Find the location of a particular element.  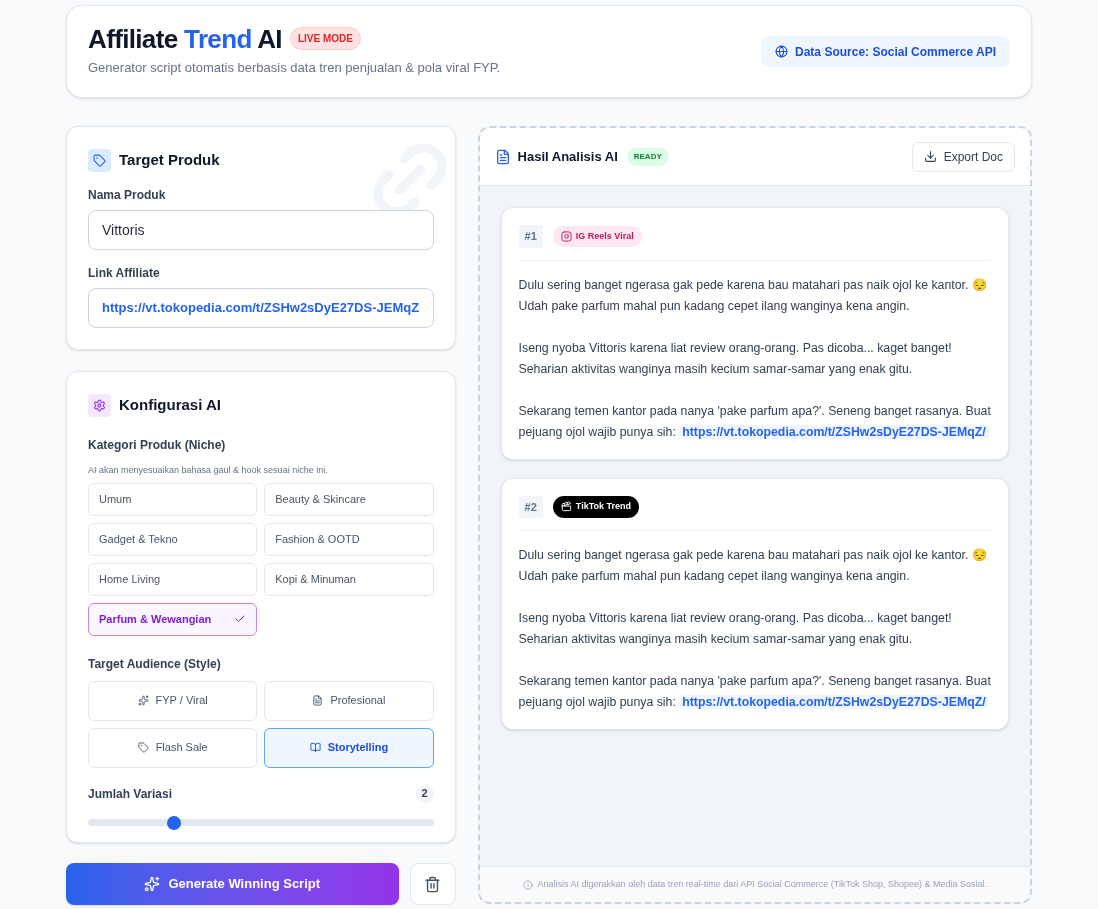

panel-title: Hasil Analisis AI is located at coordinates (567, 156).